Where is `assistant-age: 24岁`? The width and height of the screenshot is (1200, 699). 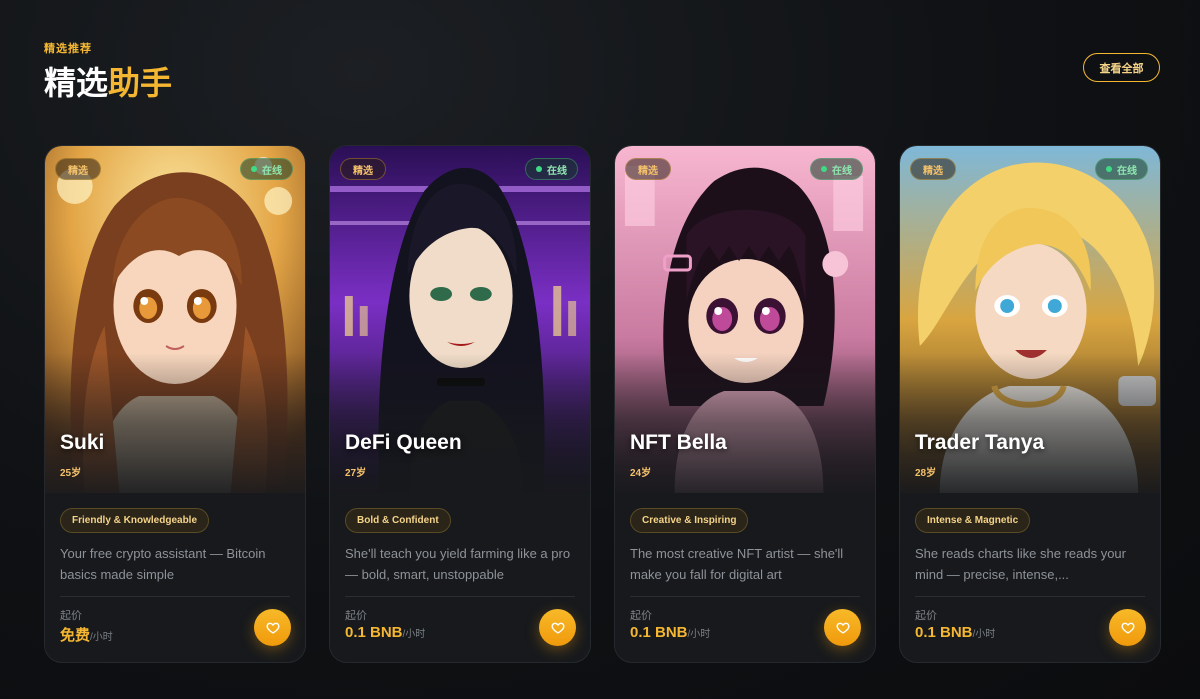 assistant-age: 24岁 is located at coordinates (641, 473).